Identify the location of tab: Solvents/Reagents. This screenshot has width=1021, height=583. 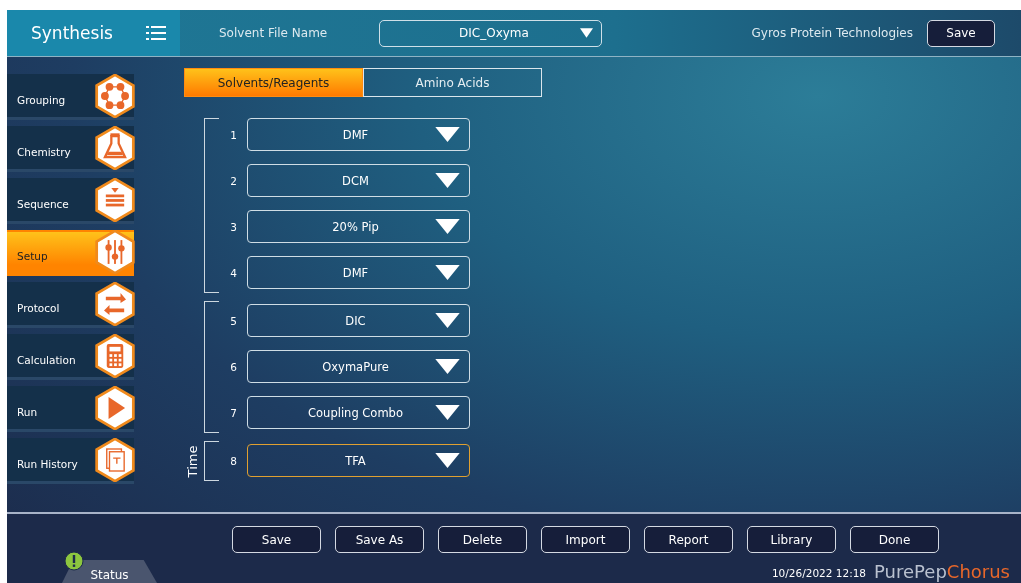
(273, 82).